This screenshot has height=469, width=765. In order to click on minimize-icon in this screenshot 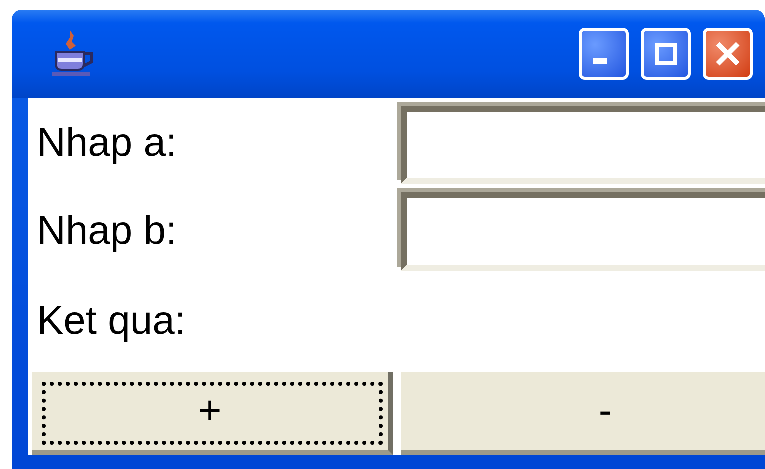, I will do `click(600, 61)`.